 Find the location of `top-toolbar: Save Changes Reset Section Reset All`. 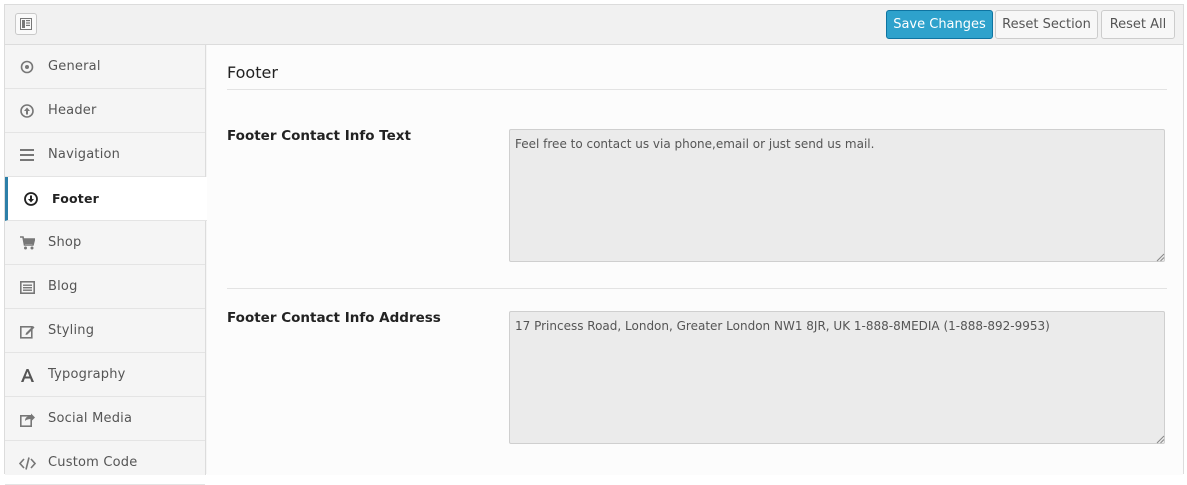

top-toolbar: Save Changes Reset Section Reset All is located at coordinates (594, 25).